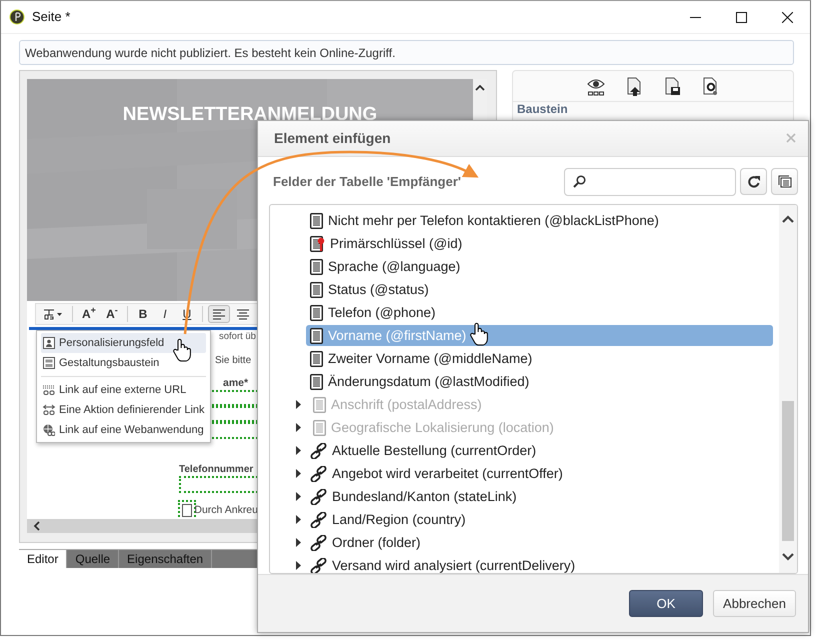  I want to click on menu-item-label: Link auf eine externe URL, so click(122, 390).